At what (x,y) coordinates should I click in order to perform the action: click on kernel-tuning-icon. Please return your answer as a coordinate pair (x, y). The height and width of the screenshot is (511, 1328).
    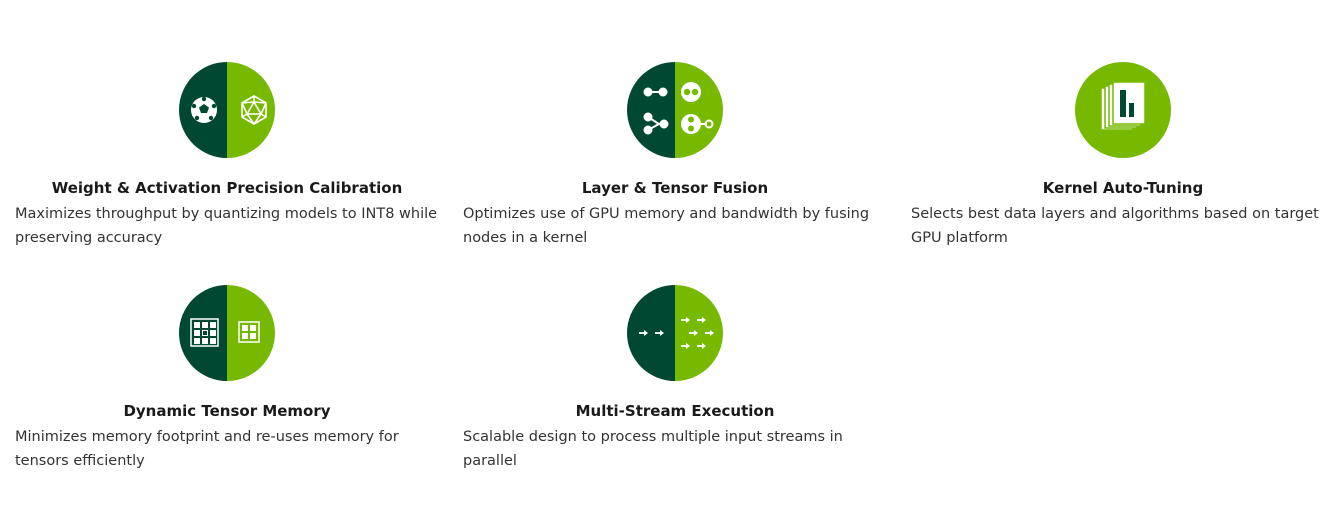
    Looking at the image, I should click on (1123, 110).